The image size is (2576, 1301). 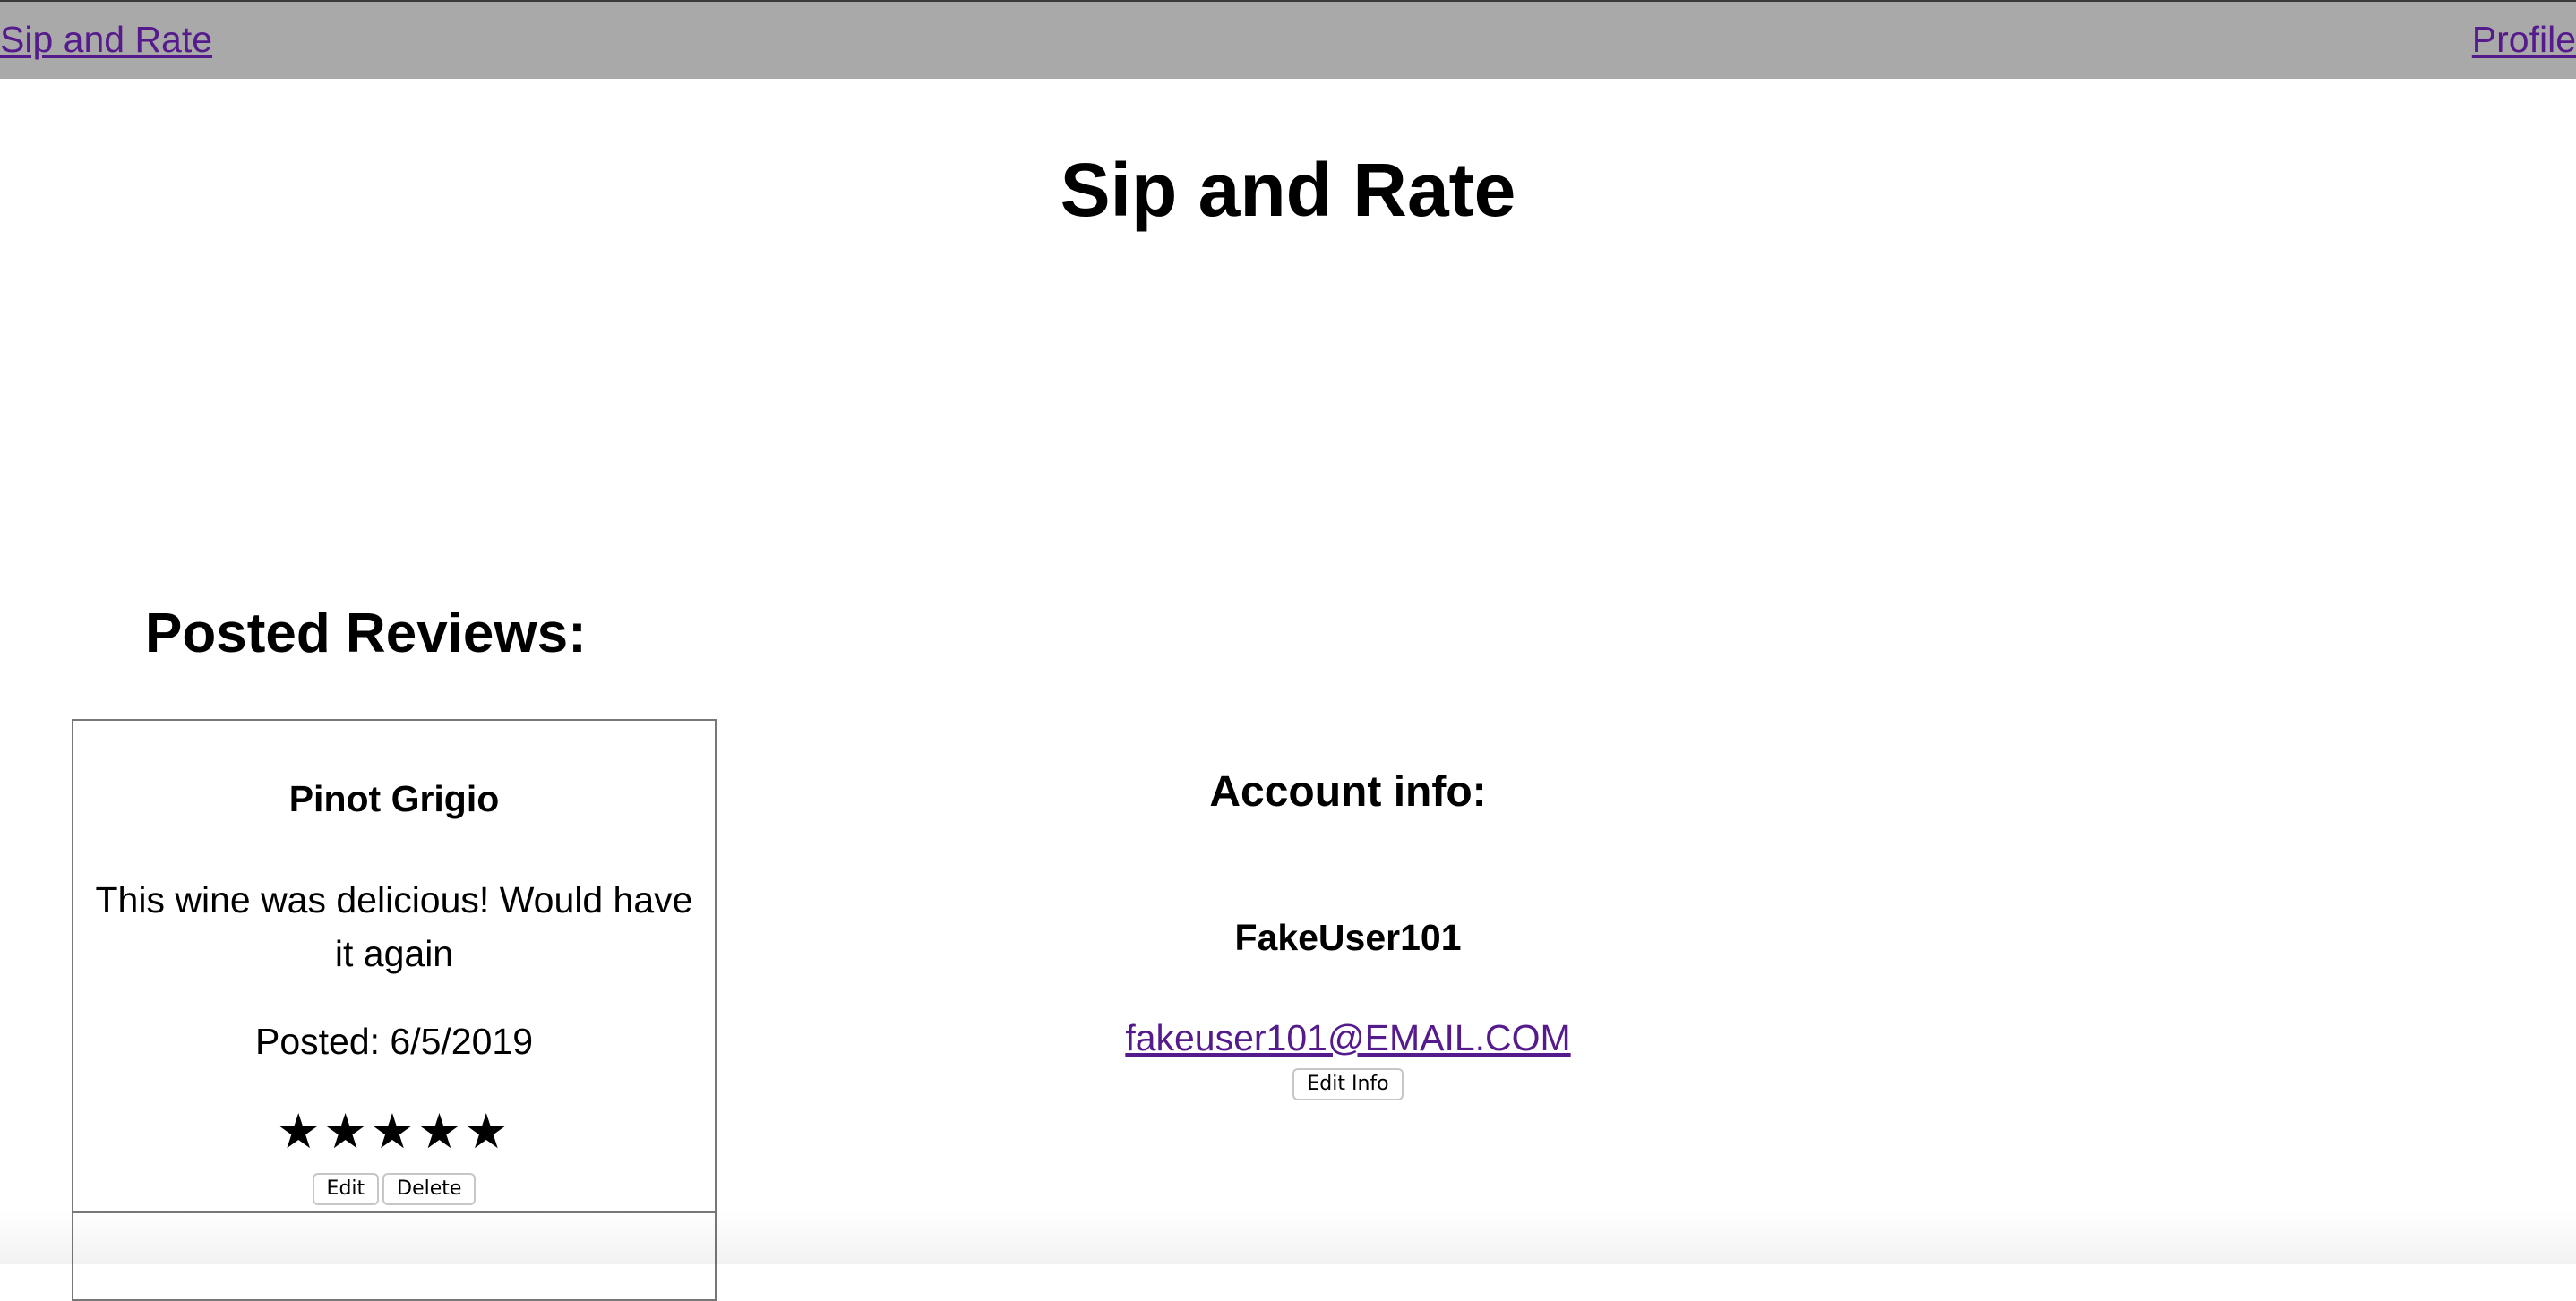 What do you see at coordinates (2524, 39) in the screenshot?
I see `nav-profile-link: Profile` at bounding box center [2524, 39].